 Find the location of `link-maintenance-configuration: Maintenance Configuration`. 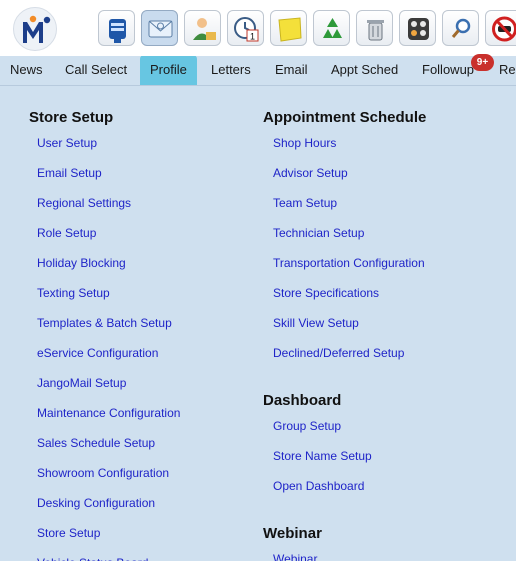

link-maintenance-configuration: Maintenance Configuration is located at coordinates (108, 413).